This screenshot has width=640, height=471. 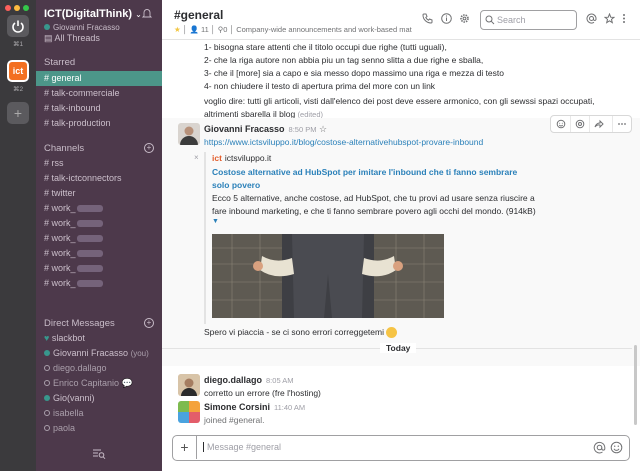 What do you see at coordinates (93, 14) in the screenshot?
I see `team-name: ICT(DigitalThink) ⌄` at bounding box center [93, 14].